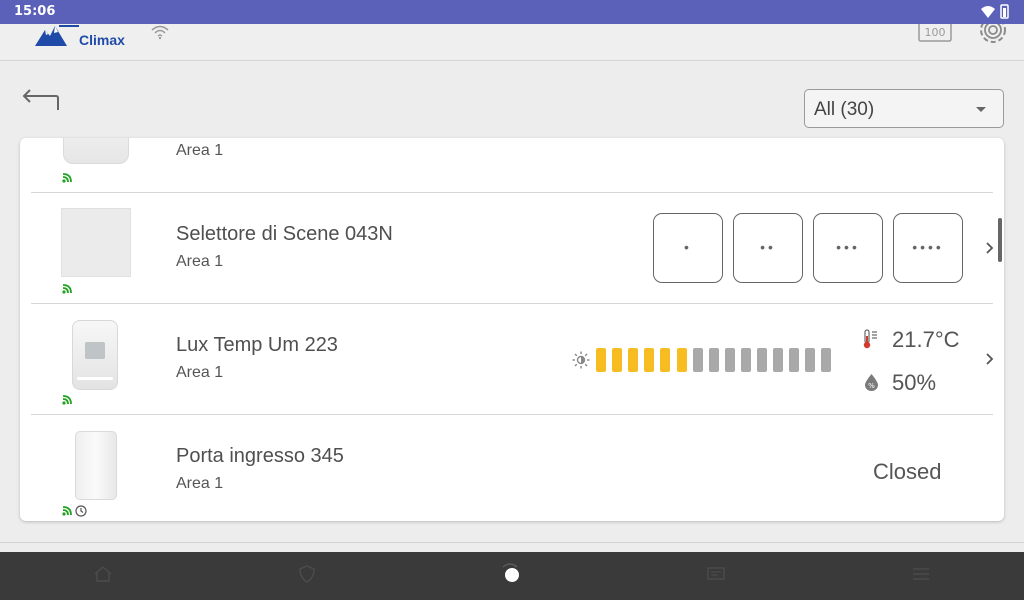  Describe the element at coordinates (995, 11) in the screenshot. I see `wifi-battery-status-icon` at that location.